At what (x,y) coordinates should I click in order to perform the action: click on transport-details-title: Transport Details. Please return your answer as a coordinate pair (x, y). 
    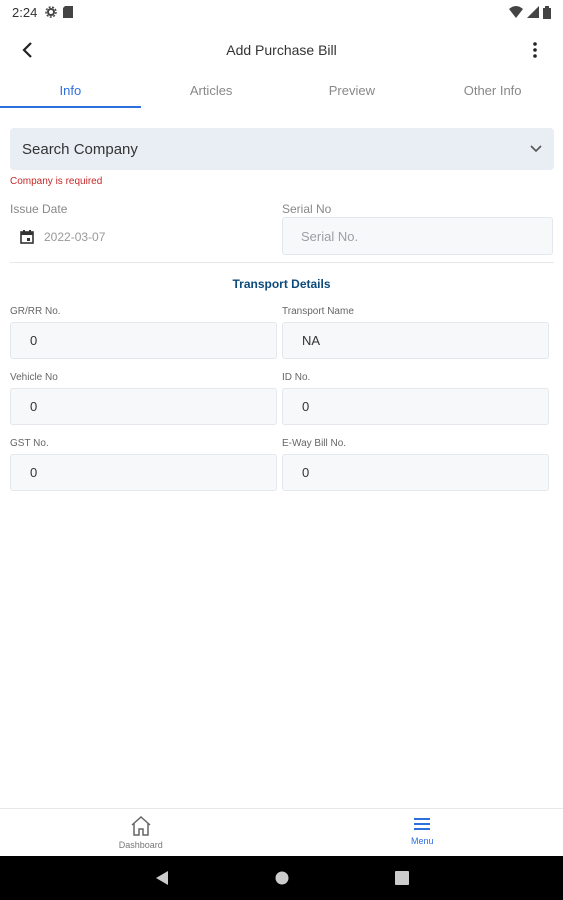
    Looking at the image, I should click on (281, 284).